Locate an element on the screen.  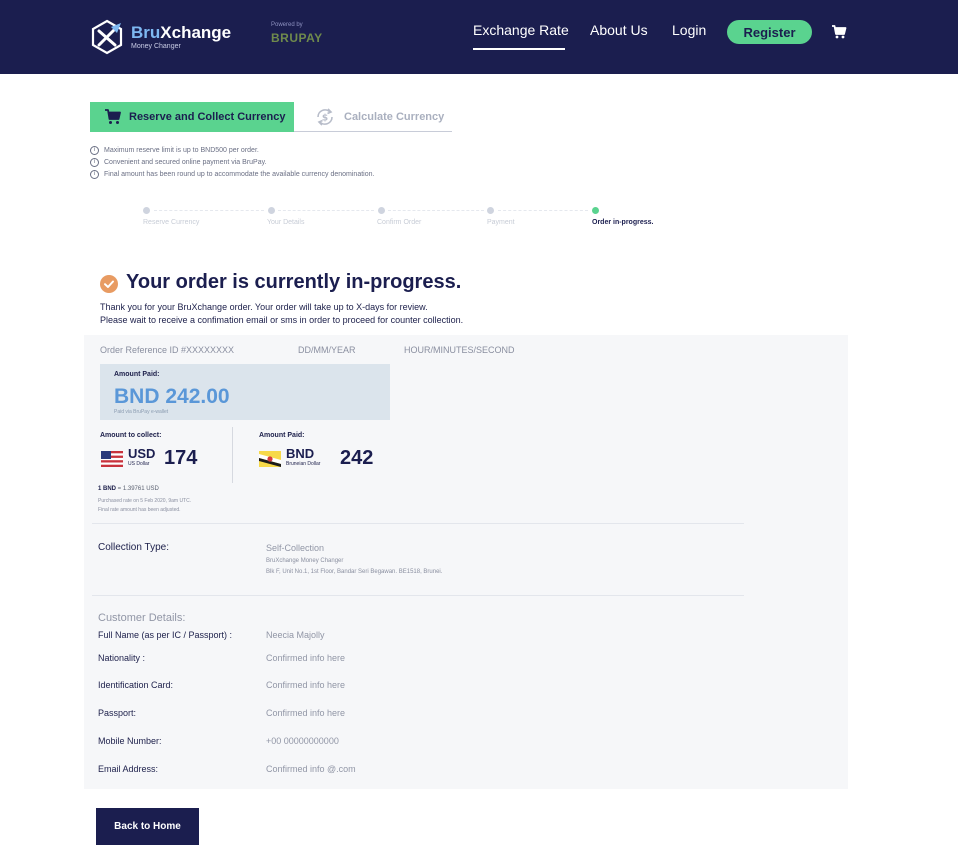
rate-note-1: Purchased rate on 5 Feb 2020, 9am UTC. is located at coordinates (145, 501).